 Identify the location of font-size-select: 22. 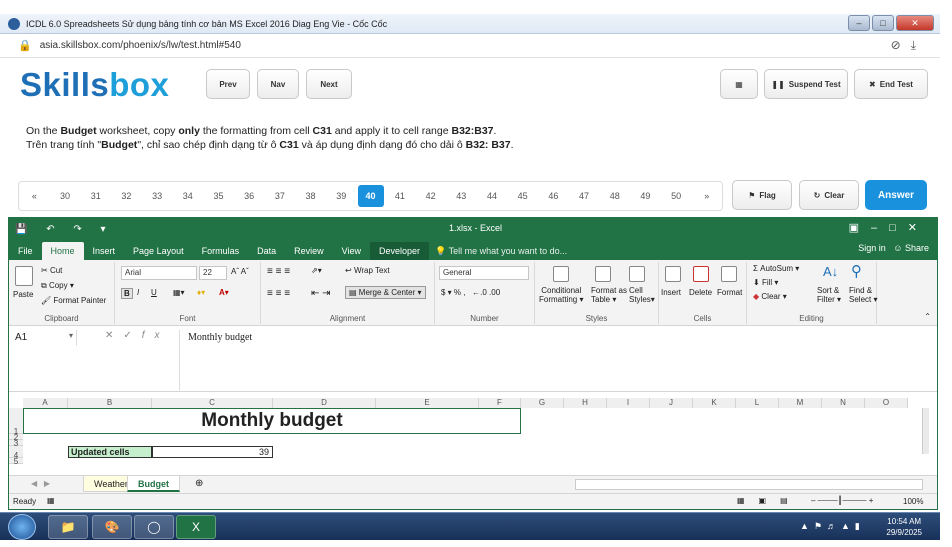
(213, 273).